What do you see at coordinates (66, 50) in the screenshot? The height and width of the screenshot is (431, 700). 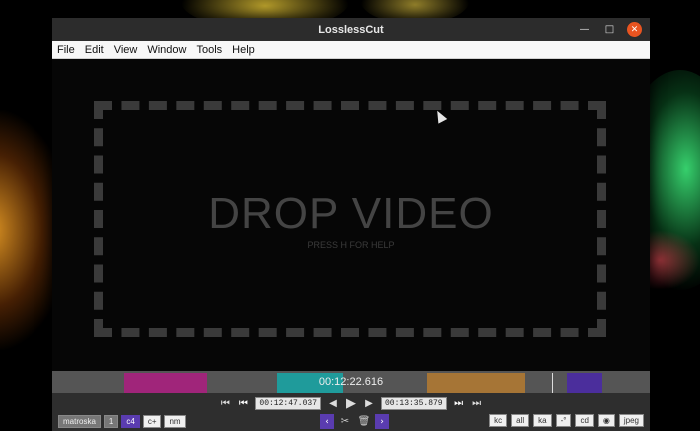 I see `menu-file: File` at bounding box center [66, 50].